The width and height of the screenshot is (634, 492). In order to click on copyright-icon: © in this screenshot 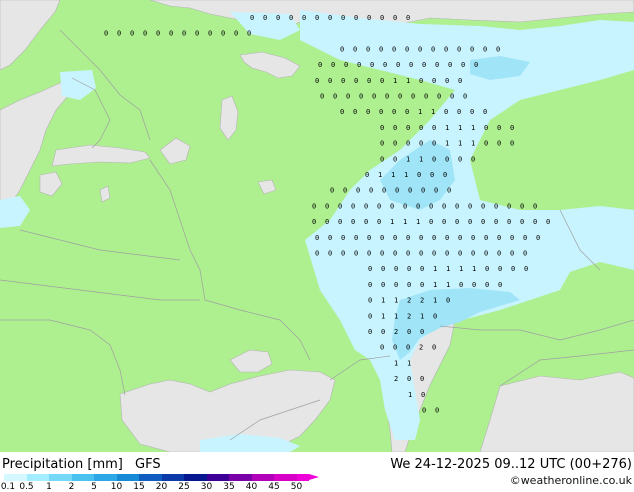, I will do `click(515, 480)`.